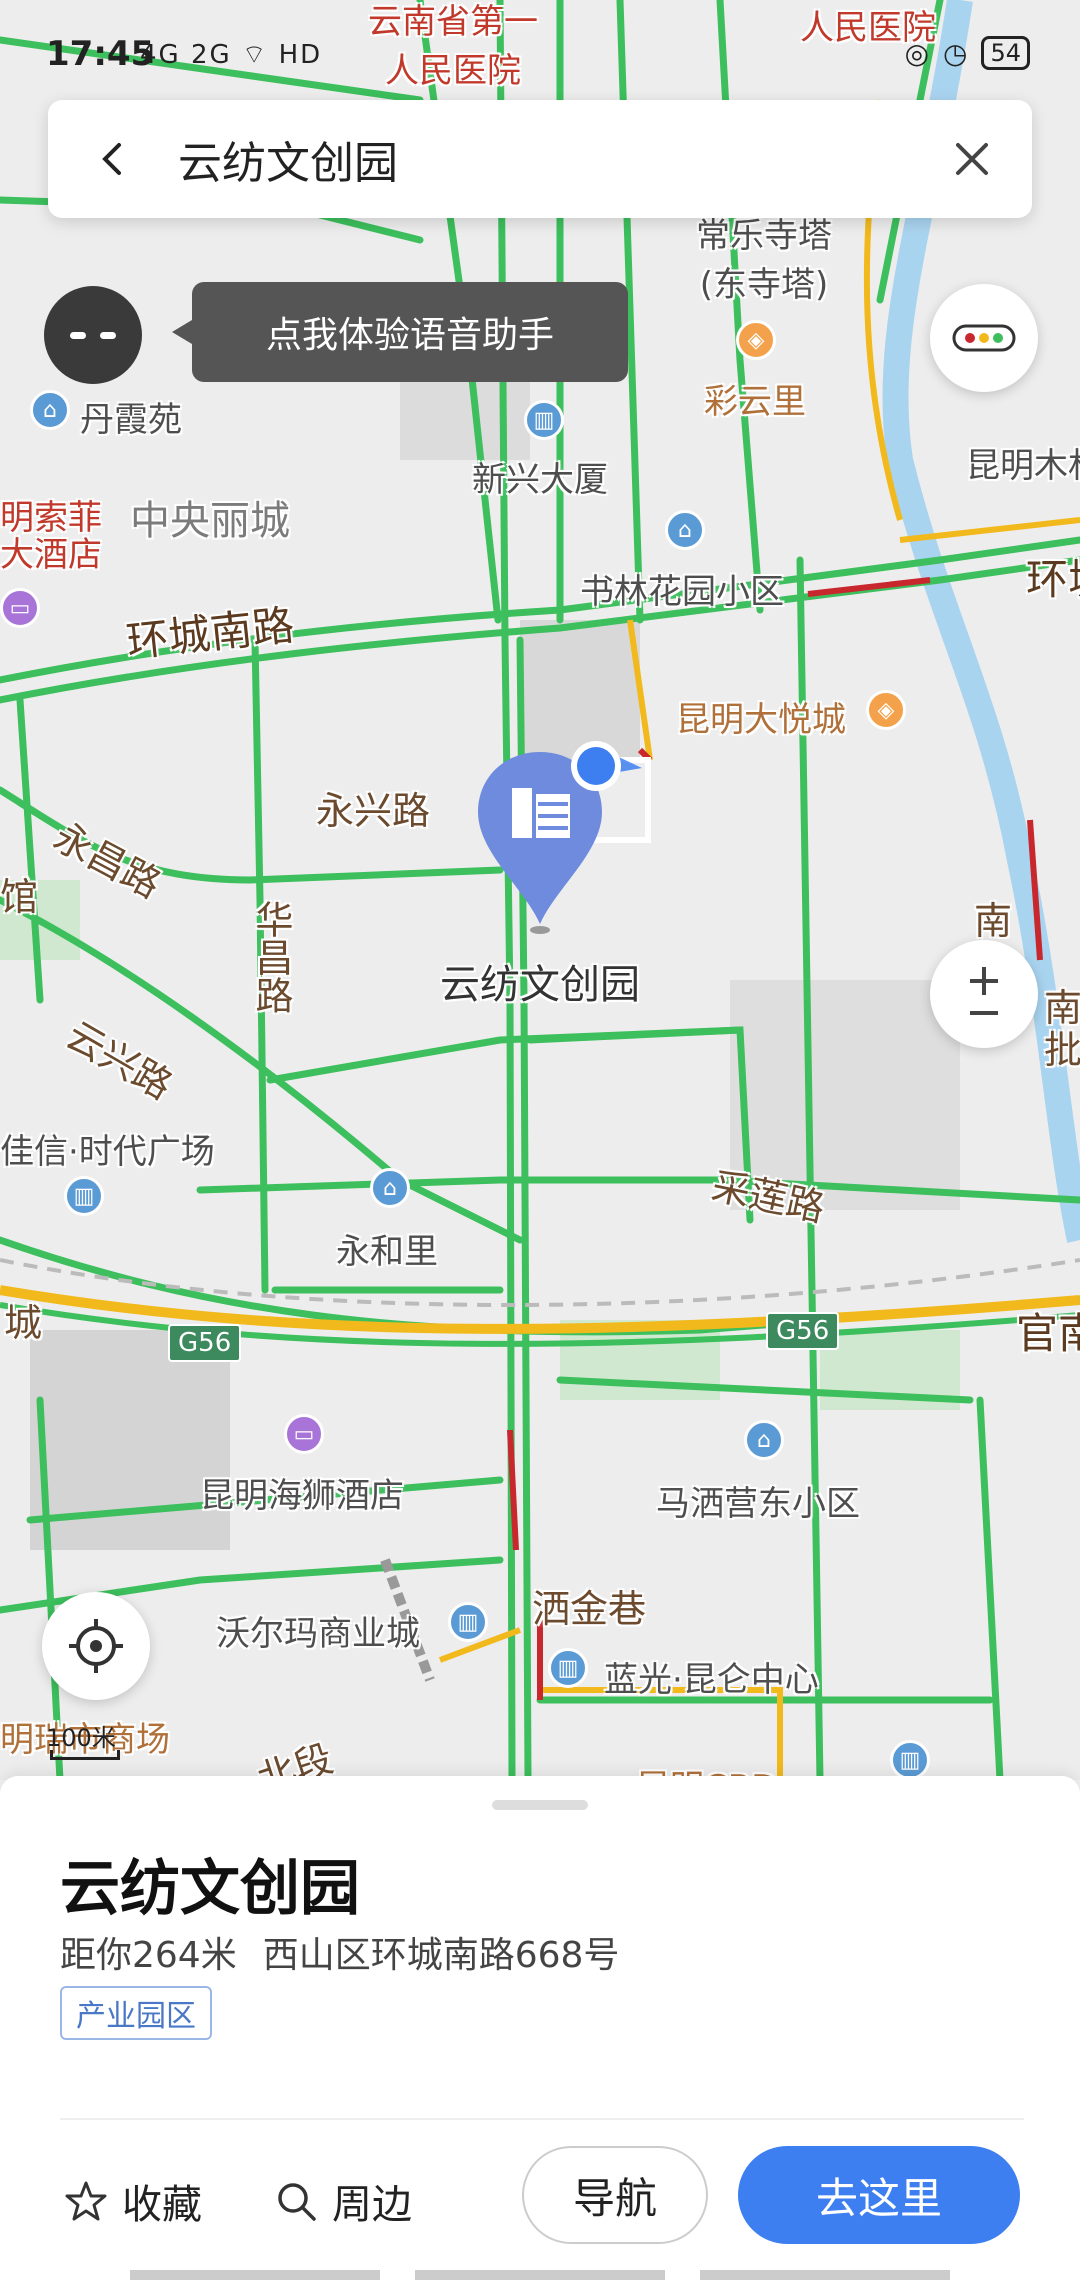 The height and width of the screenshot is (2280, 1080). What do you see at coordinates (755, 402) in the screenshot?
I see `map-label-caiyunli: 彩云里` at bounding box center [755, 402].